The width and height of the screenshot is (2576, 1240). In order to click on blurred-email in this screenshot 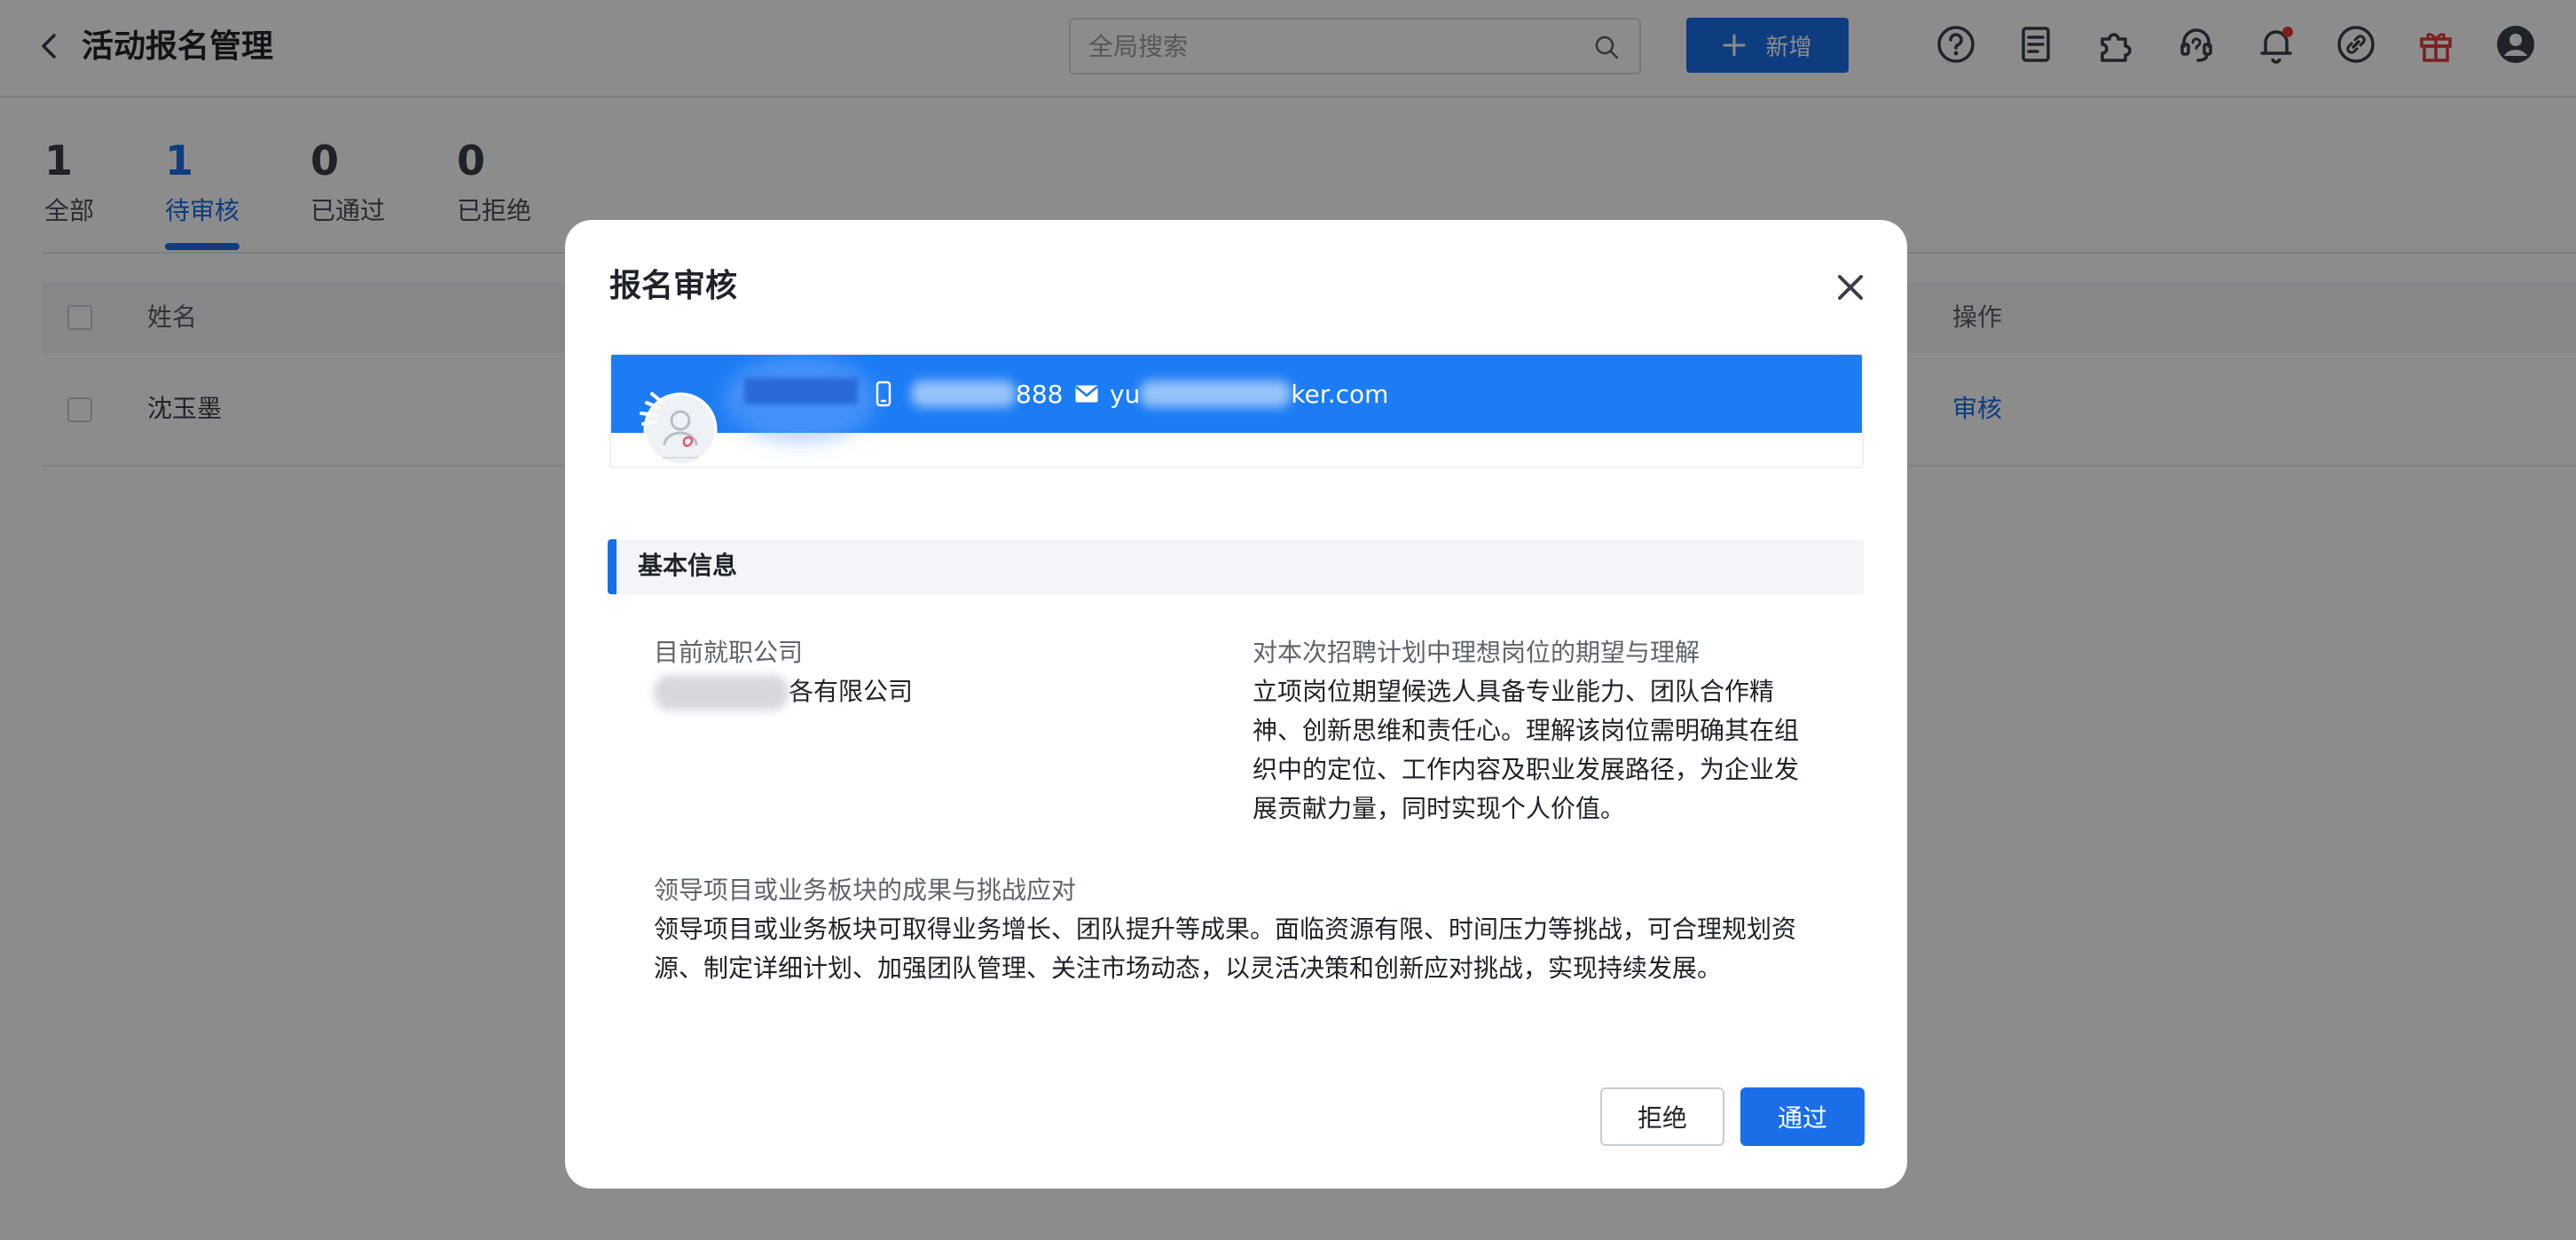, I will do `click(1216, 394)`.